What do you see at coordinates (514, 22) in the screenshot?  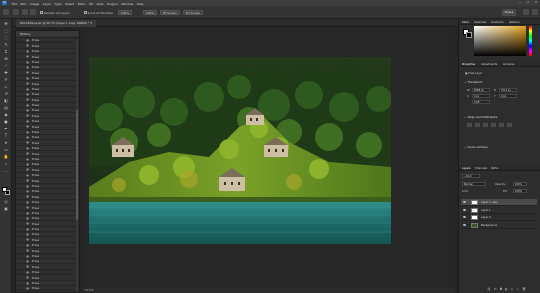 I see `tab-patterns: Patterns` at bounding box center [514, 22].